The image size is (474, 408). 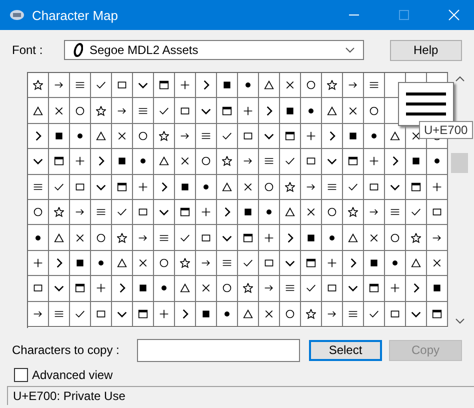 I want to click on scroll-thumb, so click(x=459, y=163).